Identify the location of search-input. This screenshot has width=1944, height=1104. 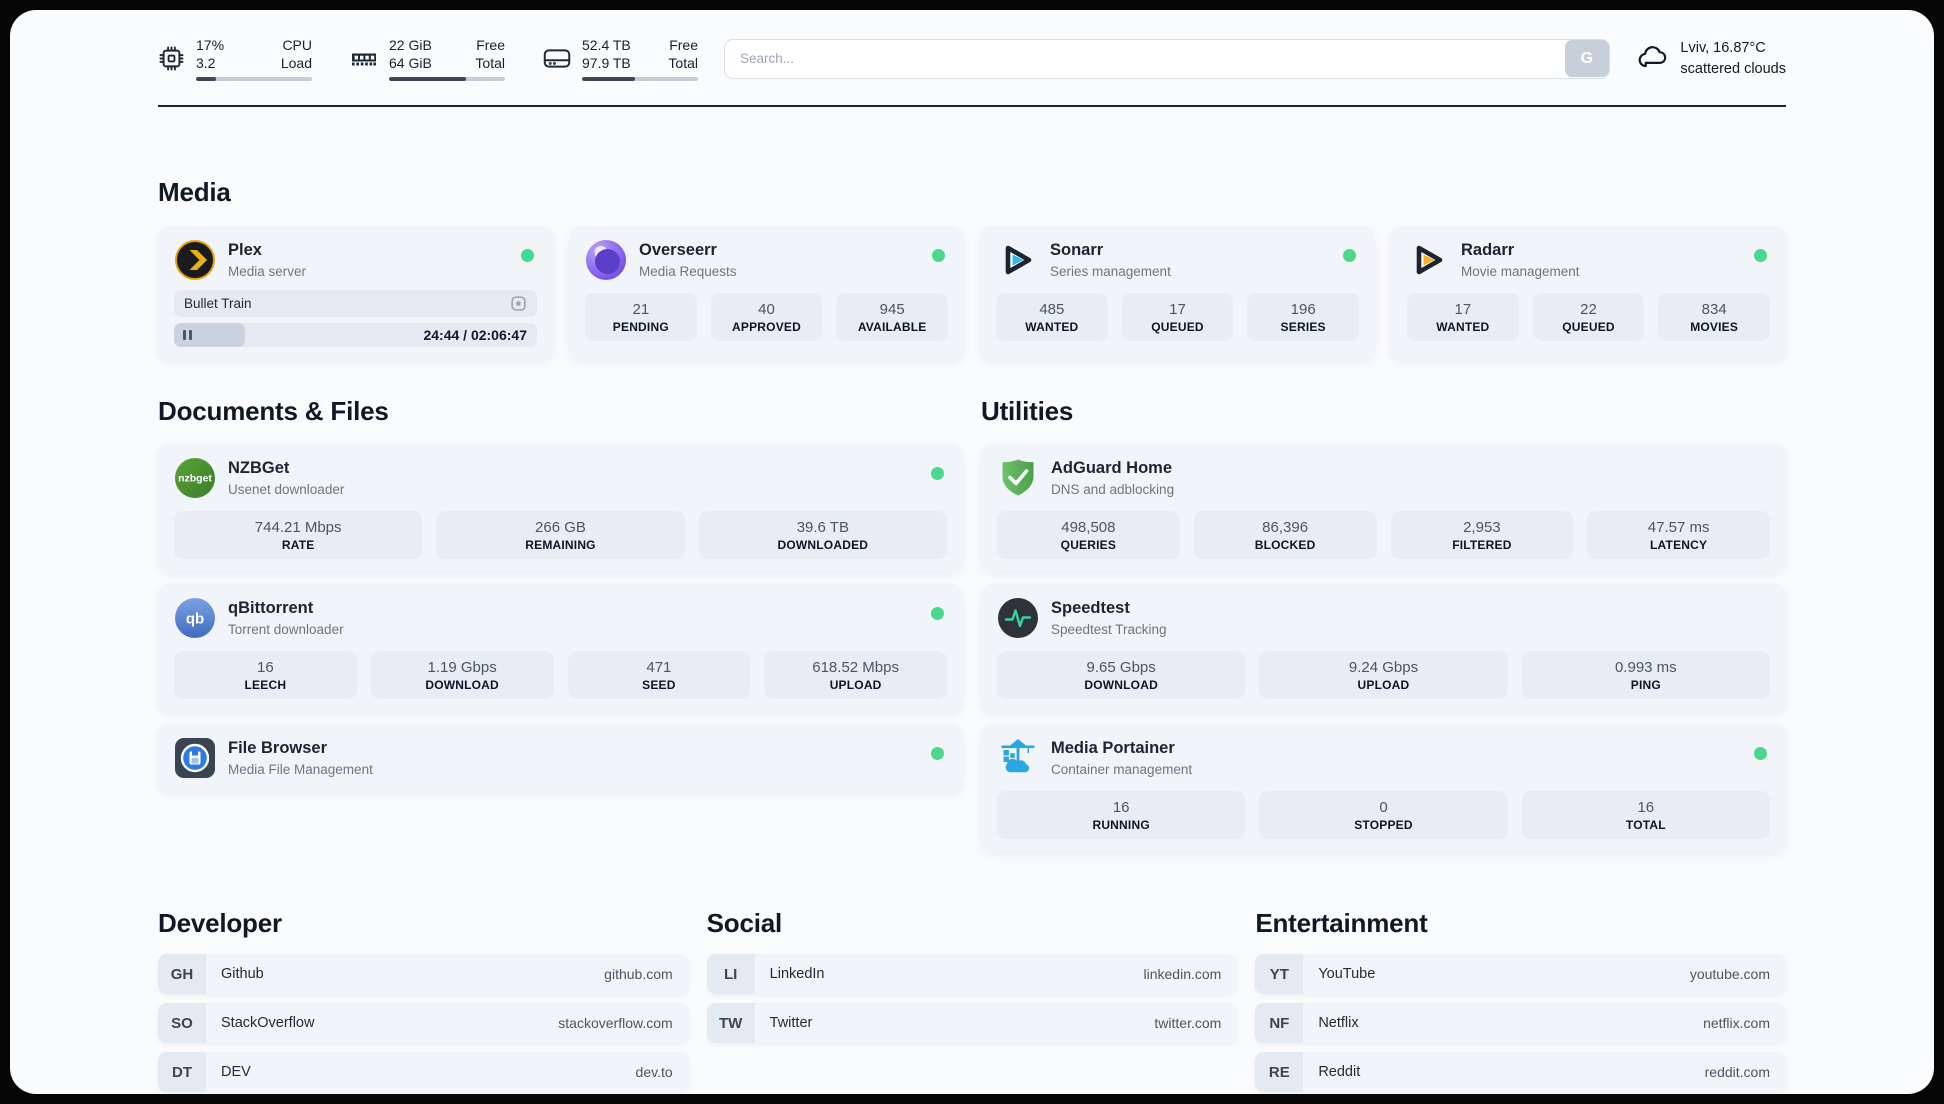
(1167, 58).